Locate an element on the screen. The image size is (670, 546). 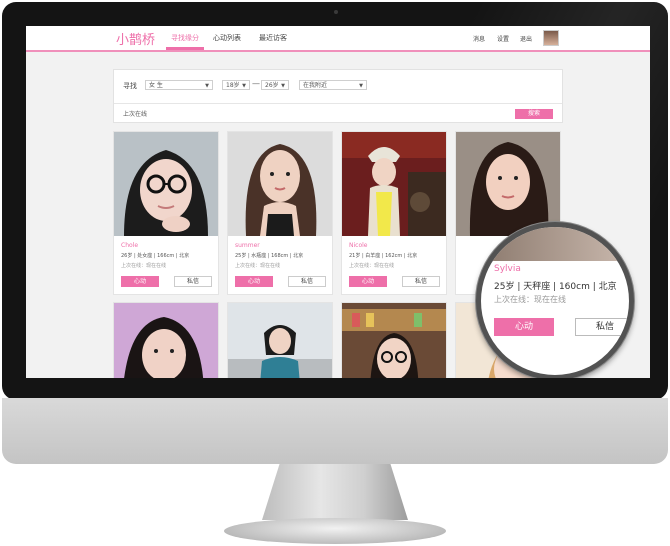
location-select: 在我附近 ▼ is located at coordinates (333, 85).